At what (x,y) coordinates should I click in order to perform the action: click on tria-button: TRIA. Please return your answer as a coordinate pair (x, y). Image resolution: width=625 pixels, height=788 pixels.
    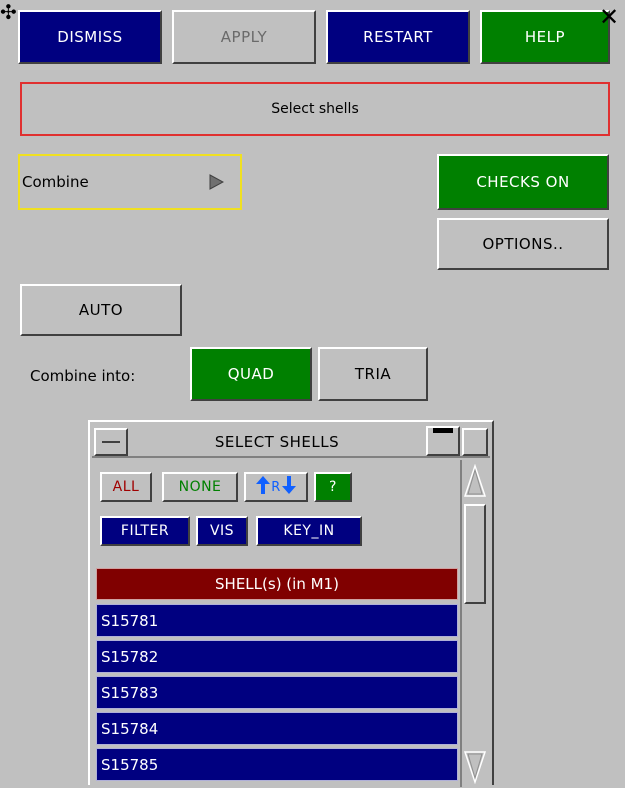
    Looking at the image, I should click on (373, 374).